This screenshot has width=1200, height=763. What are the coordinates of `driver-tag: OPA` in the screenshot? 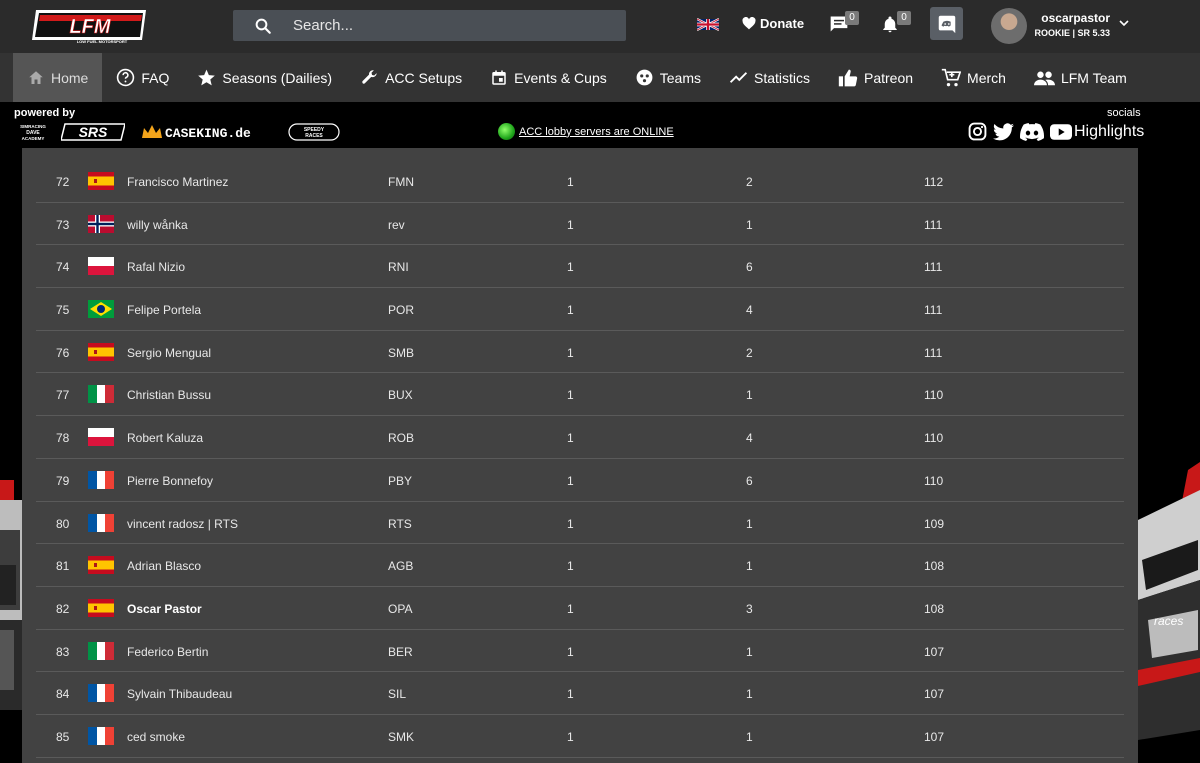 It's located at (400, 608).